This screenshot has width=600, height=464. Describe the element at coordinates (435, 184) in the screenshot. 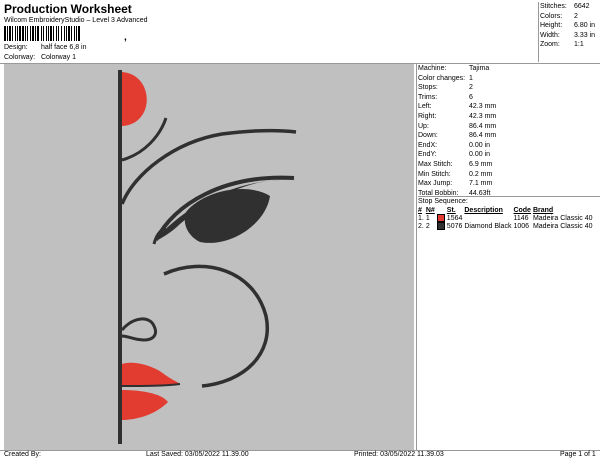

I see `property-label: Max Jump:` at that location.